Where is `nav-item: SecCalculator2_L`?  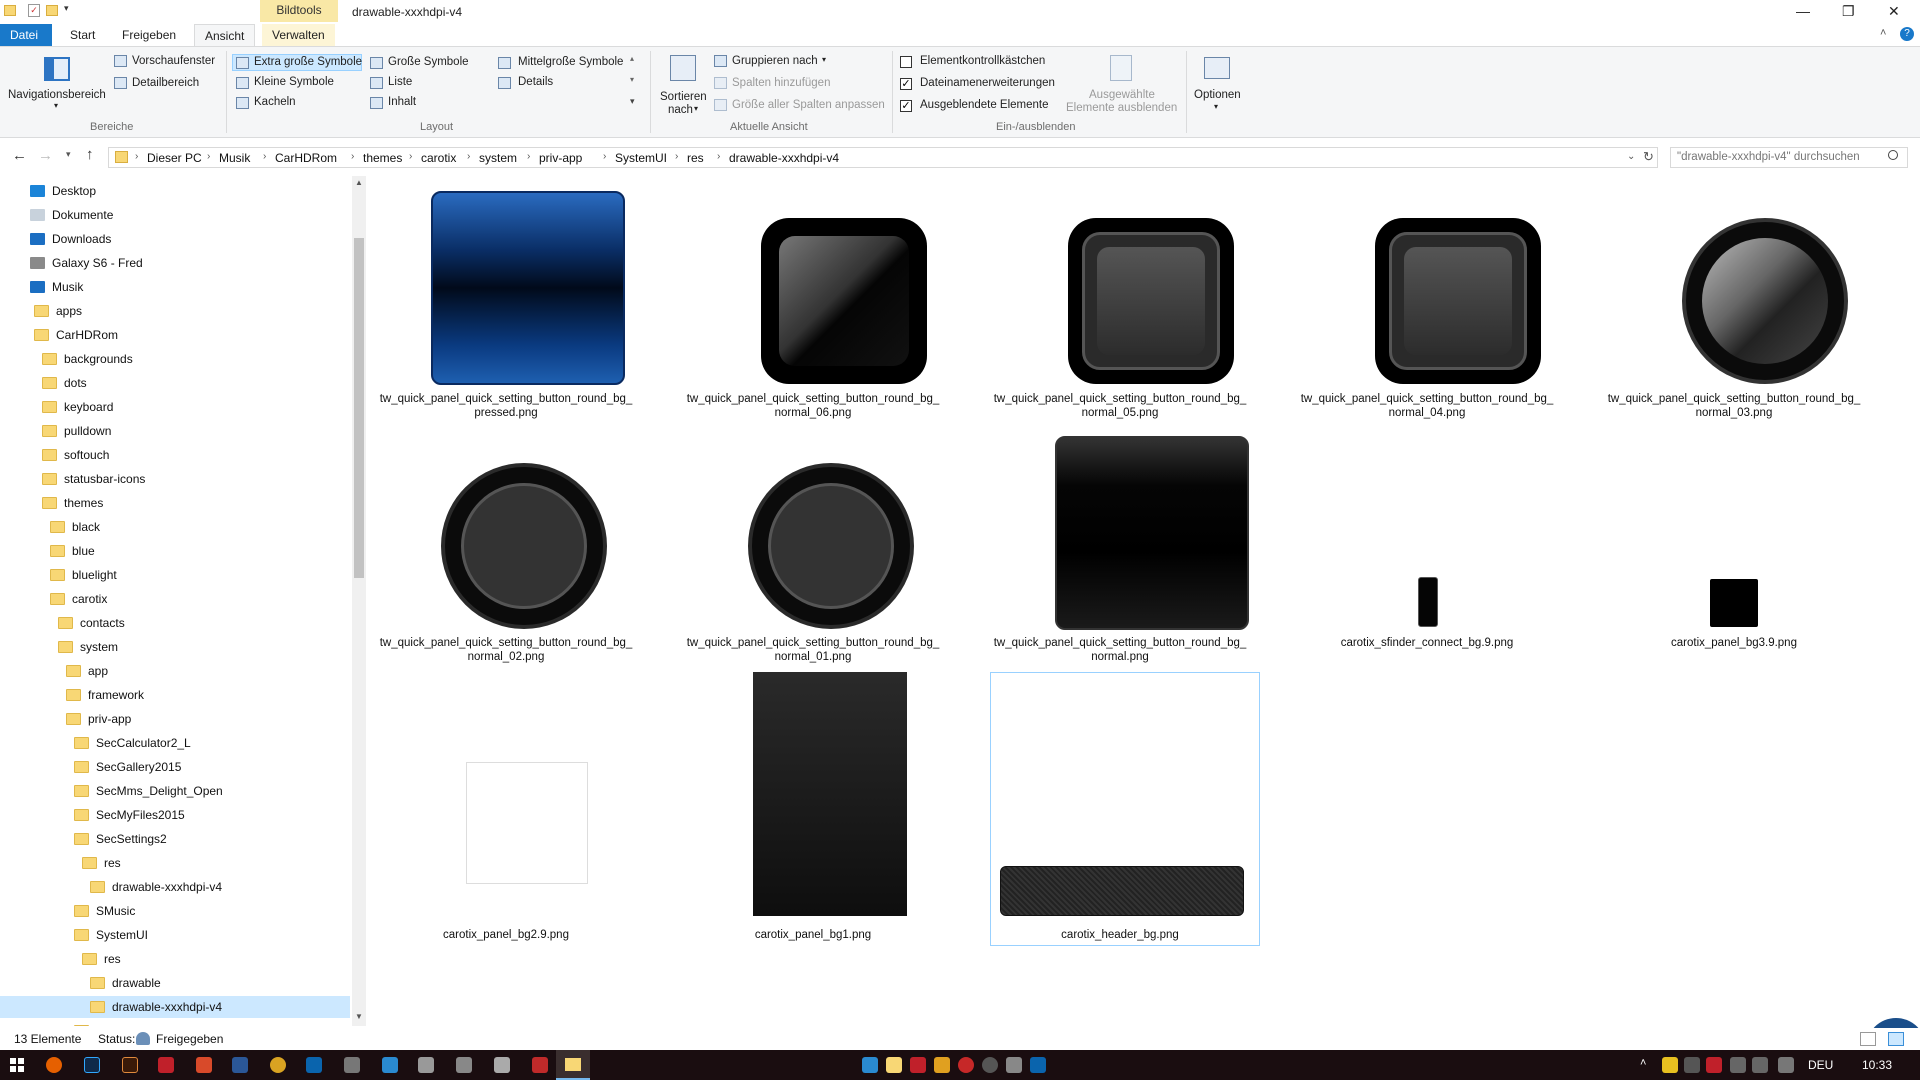 nav-item: SecCalculator2_L is located at coordinates (175, 743).